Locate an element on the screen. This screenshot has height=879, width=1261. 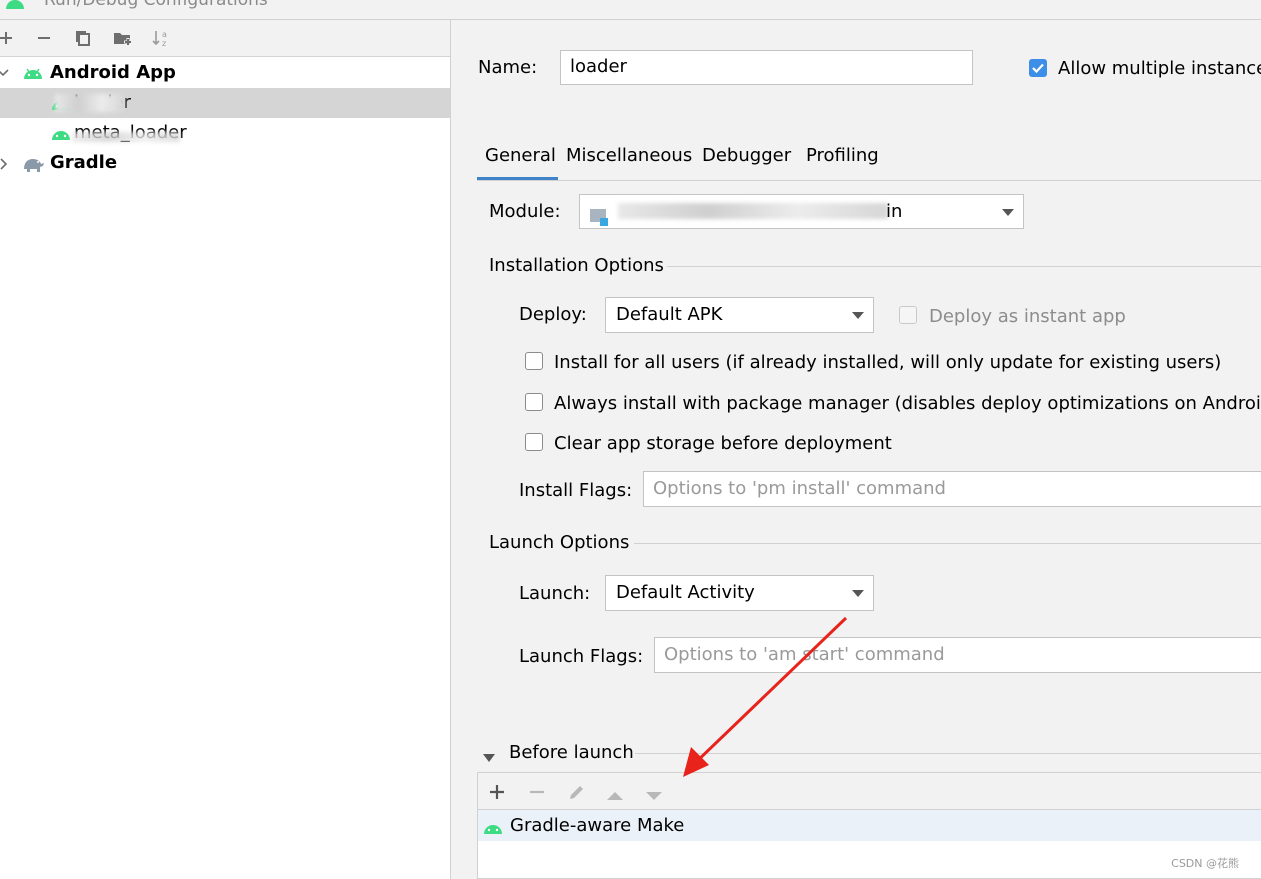
installation-options-title: Installation Options is located at coordinates (576, 265).